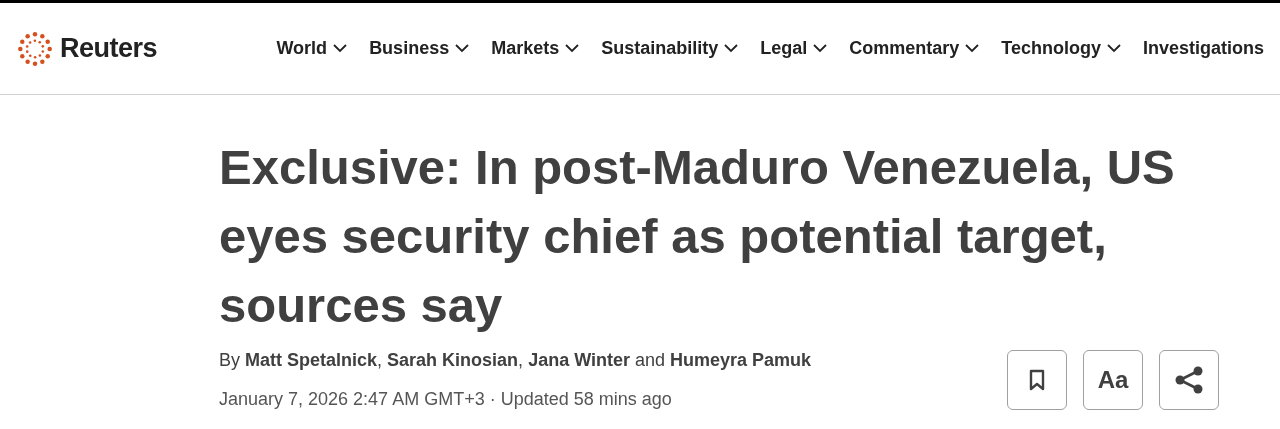 This screenshot has width=1280, height=429. I want to click on nav-link: Commentary, so click(914, 48).